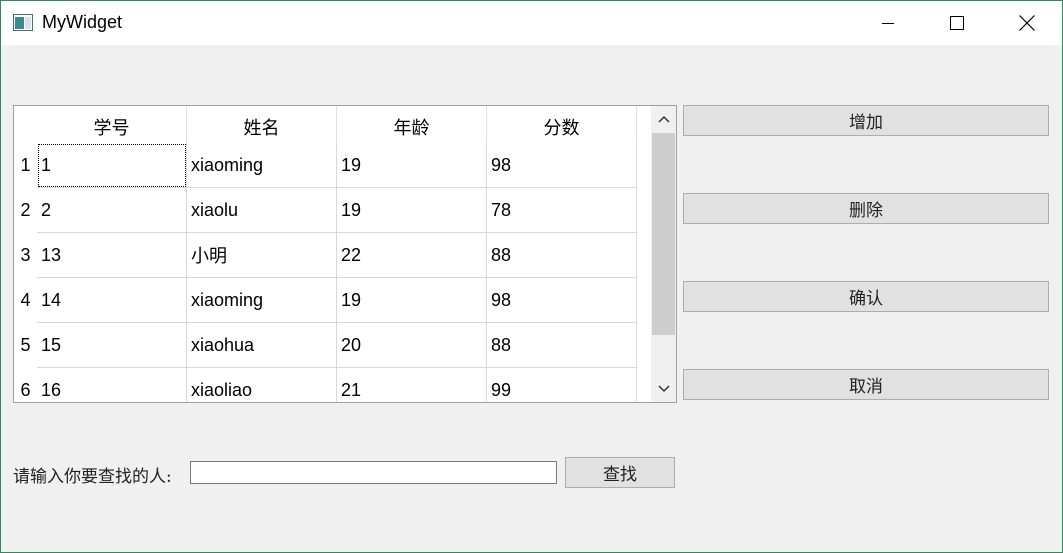 Image resolution: width=1063 pixels, height=553 pixels. Describe the element at coordinates (663, 234) in the screenshot. I see `scroll-thumb` at that location.